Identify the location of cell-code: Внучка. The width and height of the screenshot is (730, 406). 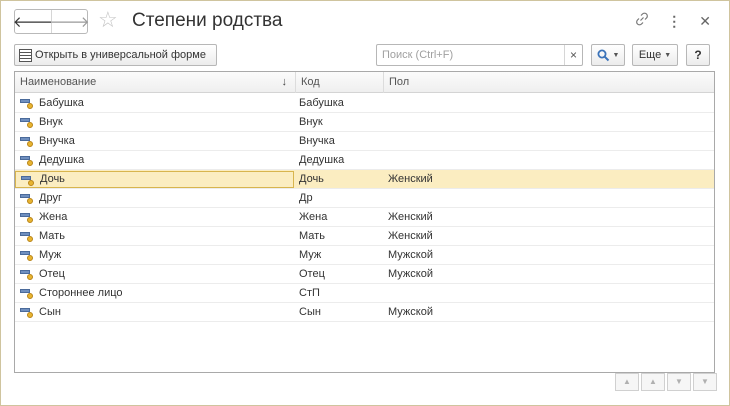
(342, 141).